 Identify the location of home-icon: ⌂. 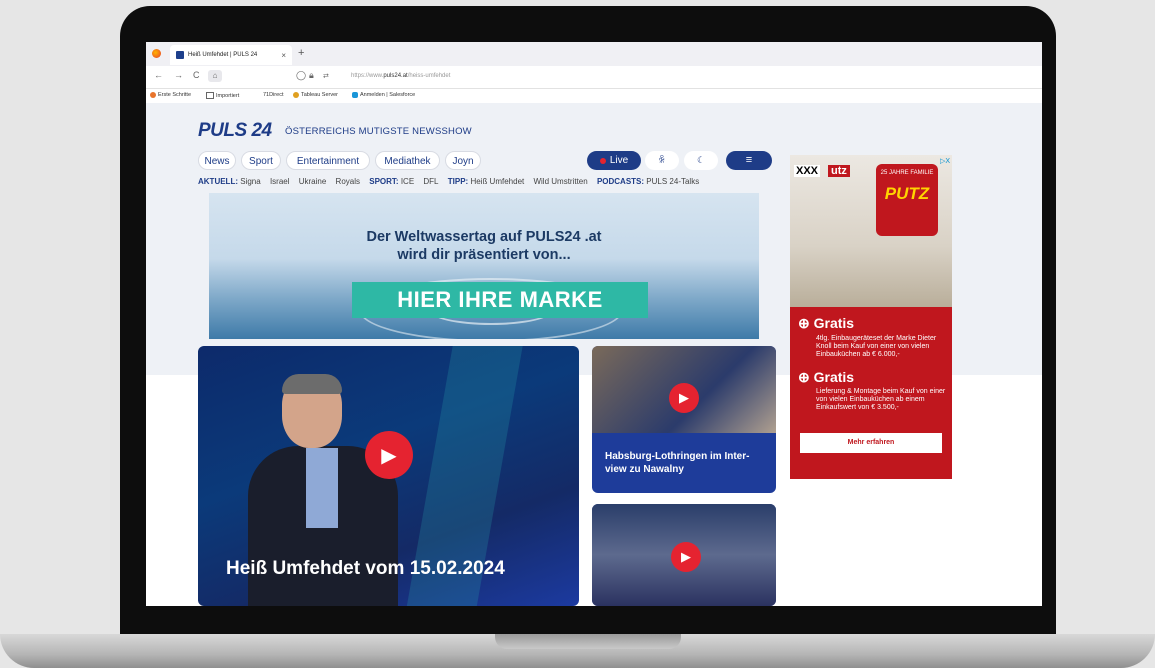
(215, 76).